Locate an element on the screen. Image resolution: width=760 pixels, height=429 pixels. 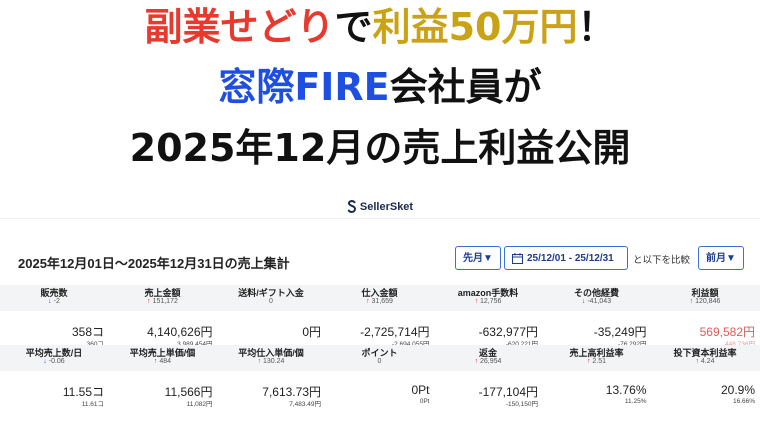
metric-delta: ↓ -2 is located at coordinates (54, 301).